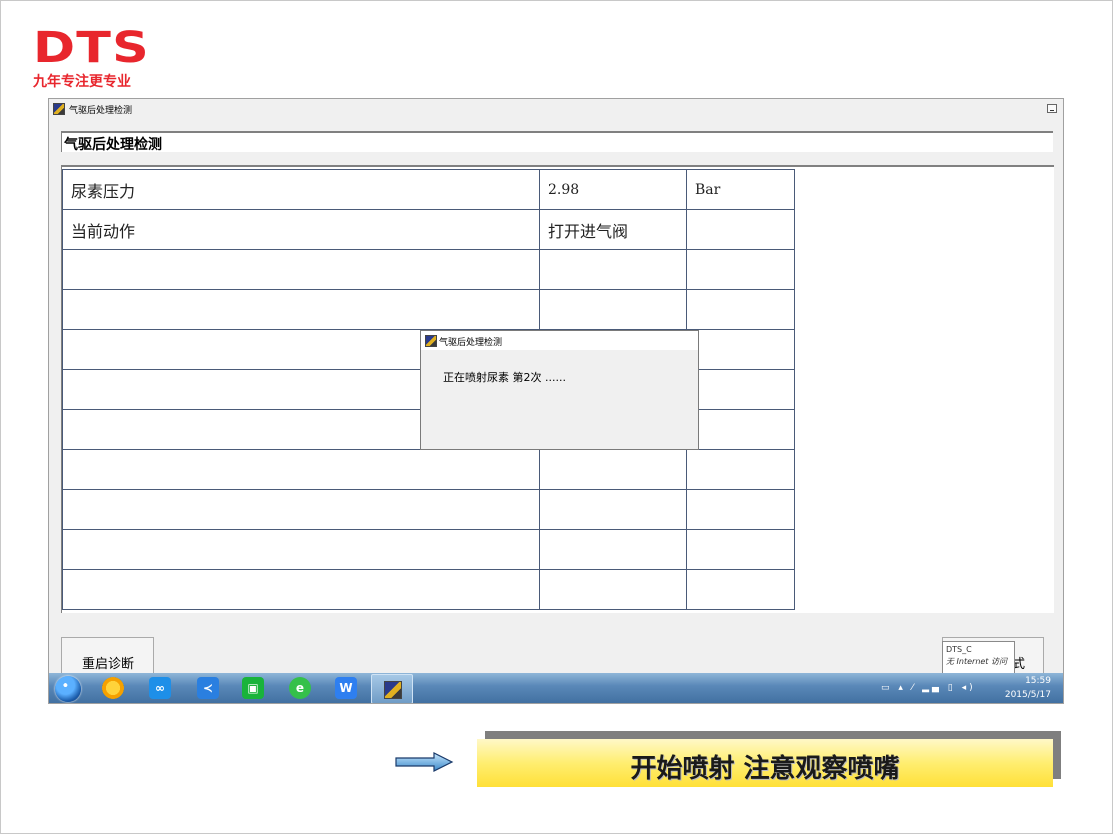 This screenshot has width=1113, height=834. Describe the element at coordinates (424, 762) in the screenshot. I see `pointer-arrow-icon` at that location.